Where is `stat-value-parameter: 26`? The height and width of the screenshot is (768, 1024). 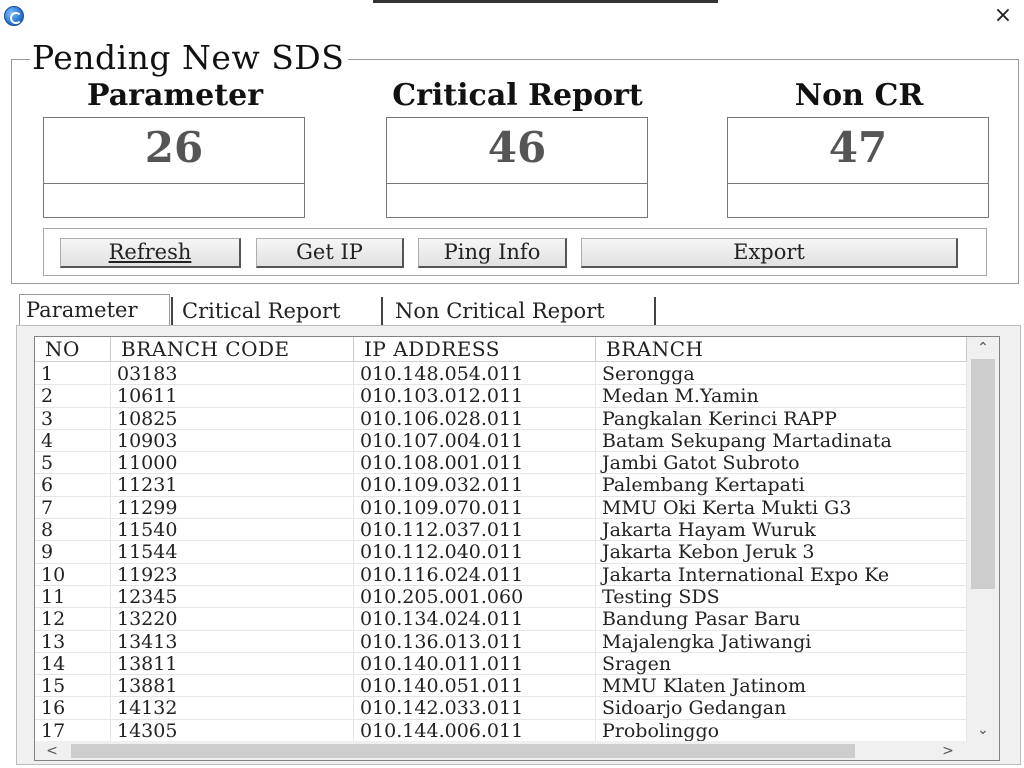 stat-value-parameter: 26 is located at coordinates (174, 147).